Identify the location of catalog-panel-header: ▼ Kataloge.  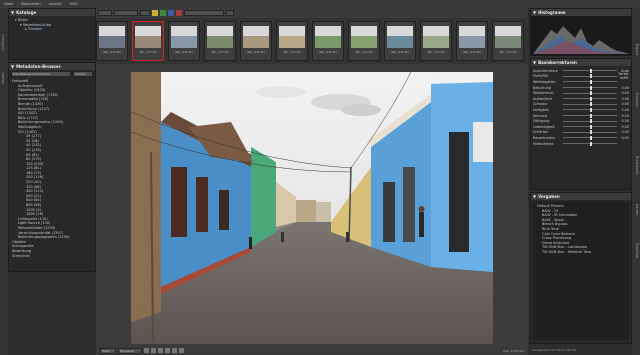
(52, 12).